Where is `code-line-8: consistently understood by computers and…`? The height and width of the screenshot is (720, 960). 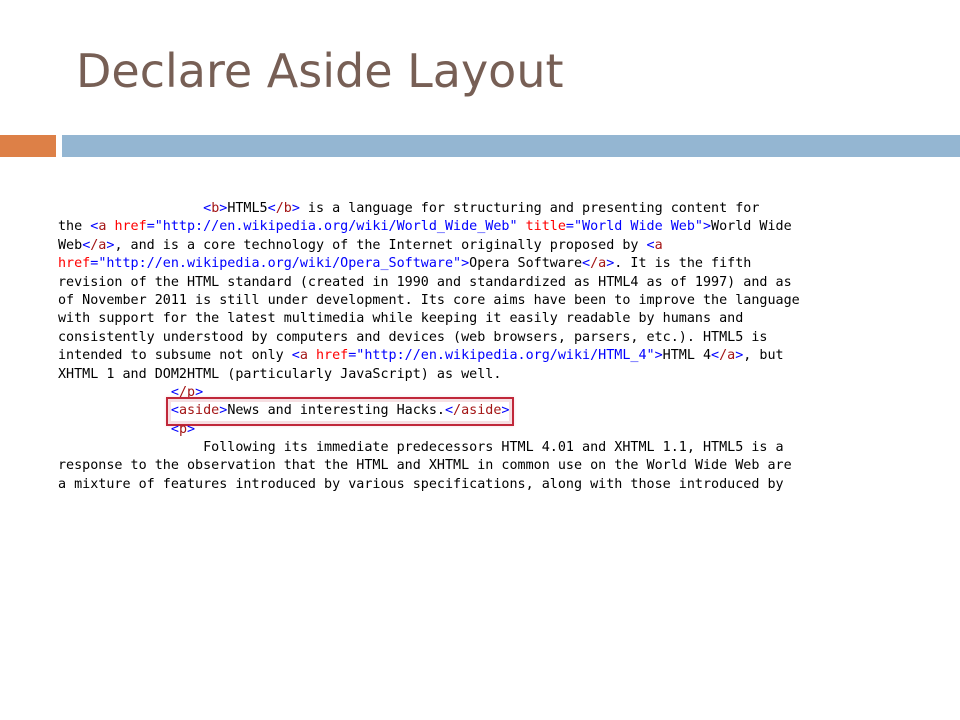
code-line-8: consistently understood by computers and… is located at coordinates (413, 337).